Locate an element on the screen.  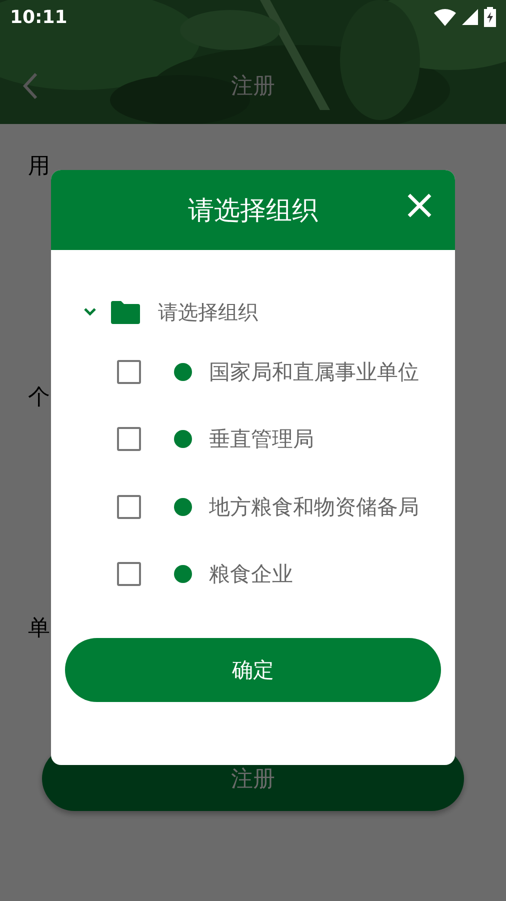
section-label: 单 is located at coordinates (39, 629).